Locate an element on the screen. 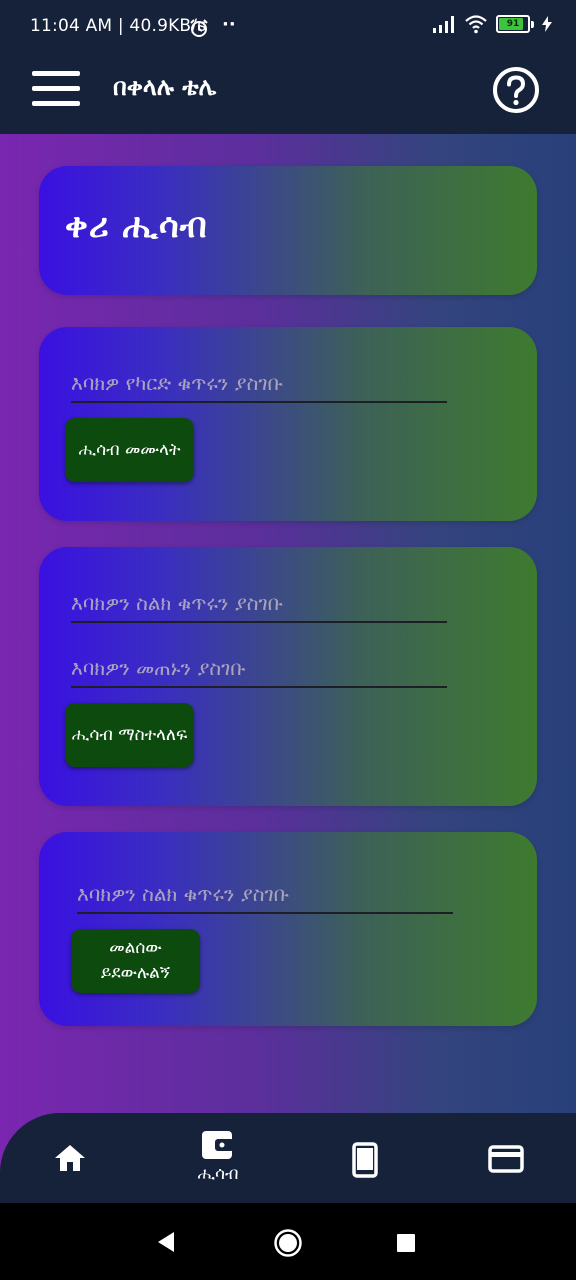 The height and width of the screenshot is (1280, 576). recents-icon is located at coordinates (406, 1243).